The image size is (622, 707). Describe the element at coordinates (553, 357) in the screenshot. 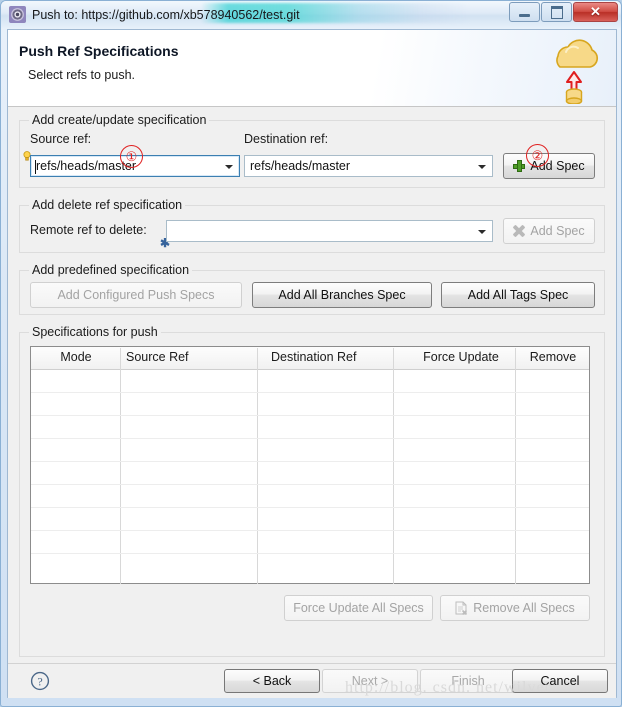

I see `column-header-remove: Remove` at that location.